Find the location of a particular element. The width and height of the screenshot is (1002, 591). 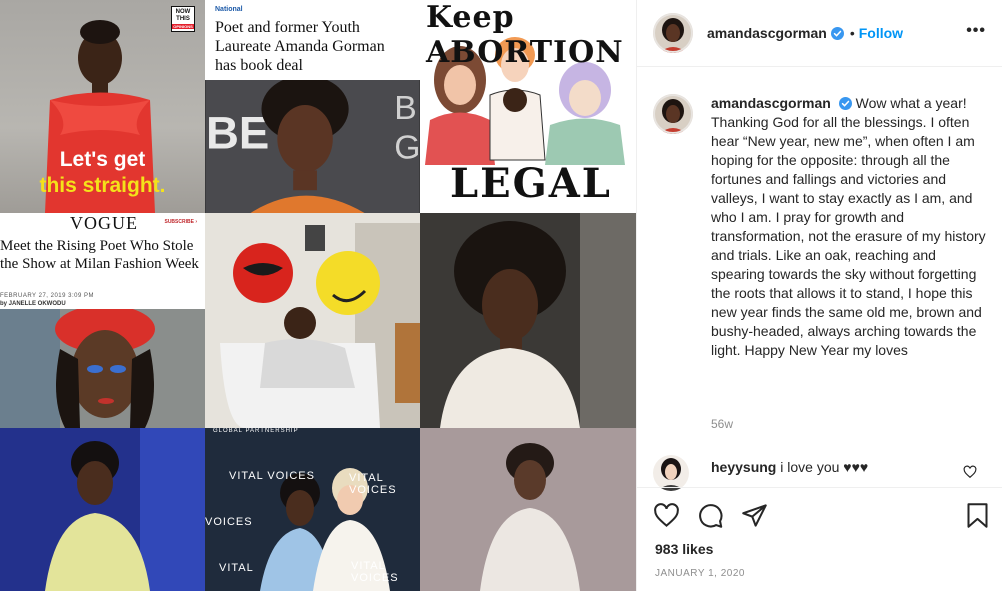

grid-tile-stage is located at coordinates (528, 320).